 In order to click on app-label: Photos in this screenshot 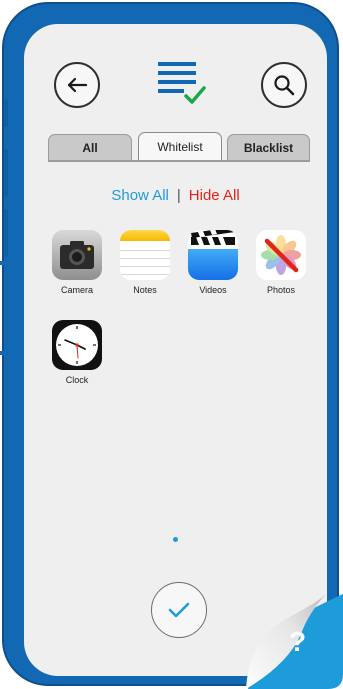, I will do `click(281, 290)`.